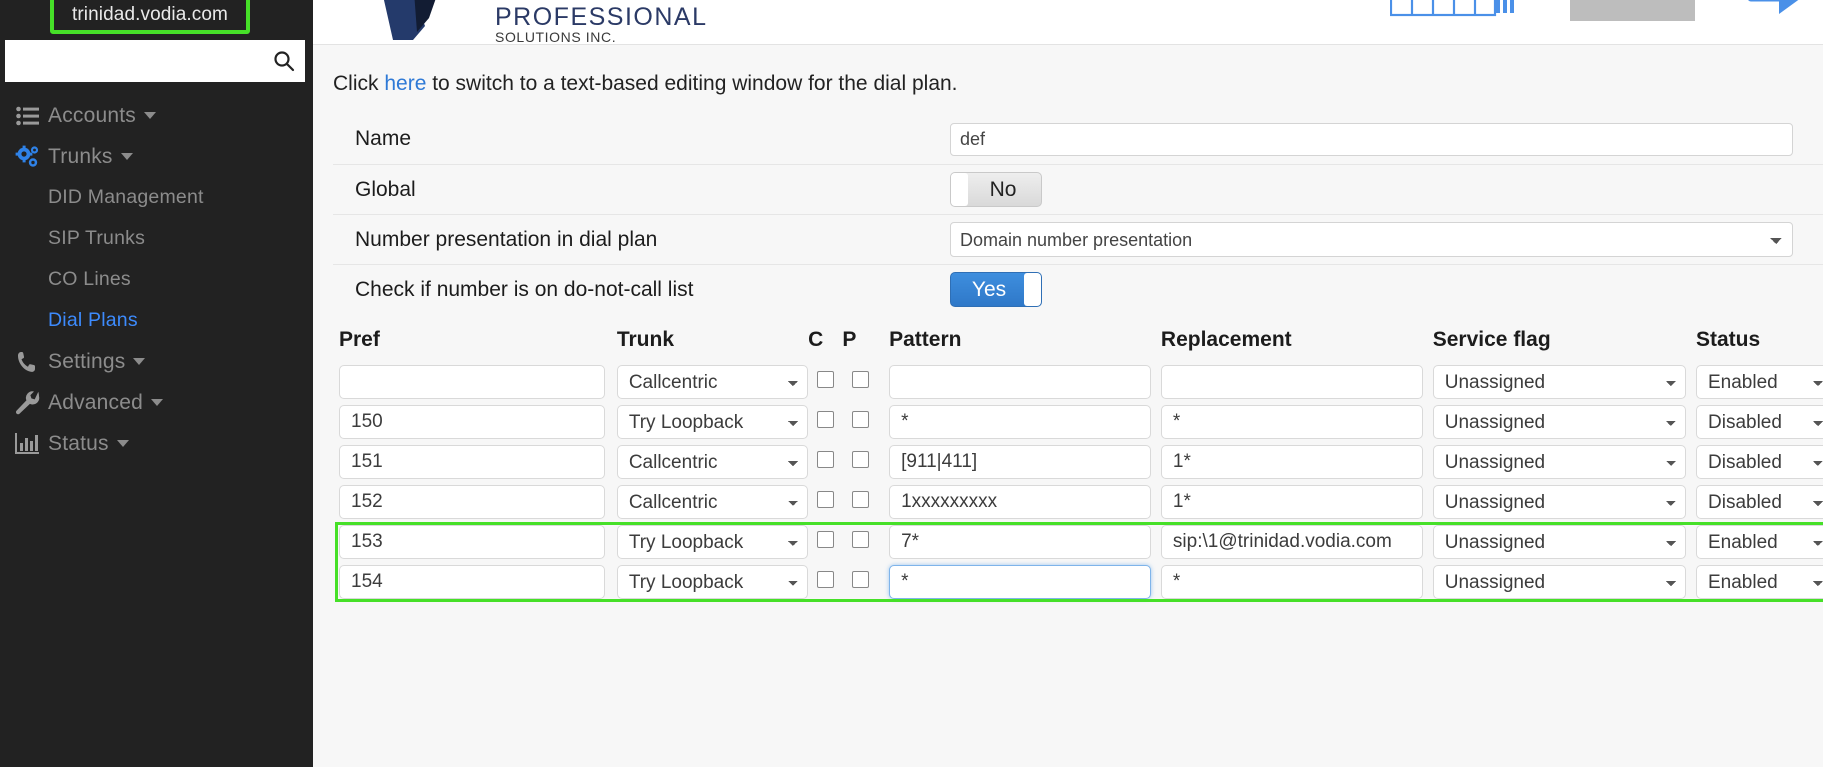 Image resolution: width=1823 pixels, height=767 pixels. Describe the element at coordinates (156, 320) in the screenshot. I see `sidebar-item-dial-plans: Dial Plans` at that location.